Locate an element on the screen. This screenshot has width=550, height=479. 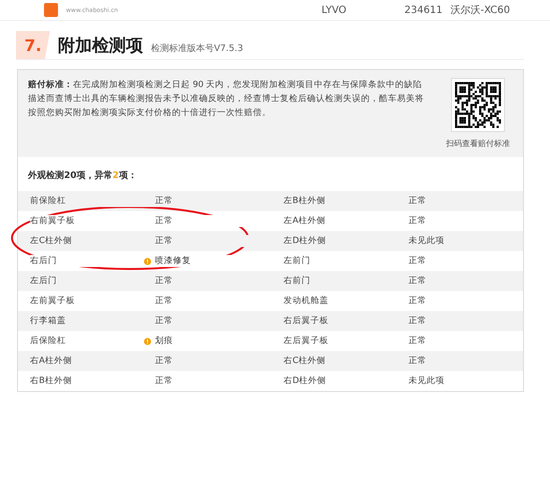
mileage-text: 234611 is located at coordinates (423, 10).